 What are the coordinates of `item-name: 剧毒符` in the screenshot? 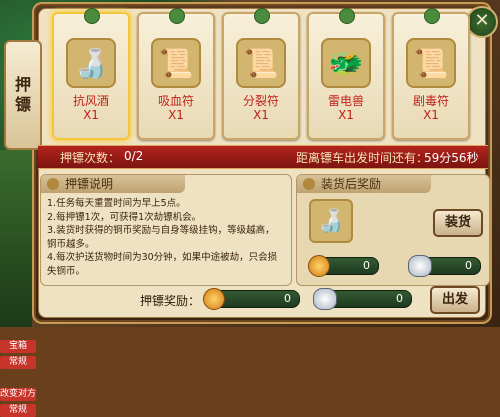 It's located at (430, 101).